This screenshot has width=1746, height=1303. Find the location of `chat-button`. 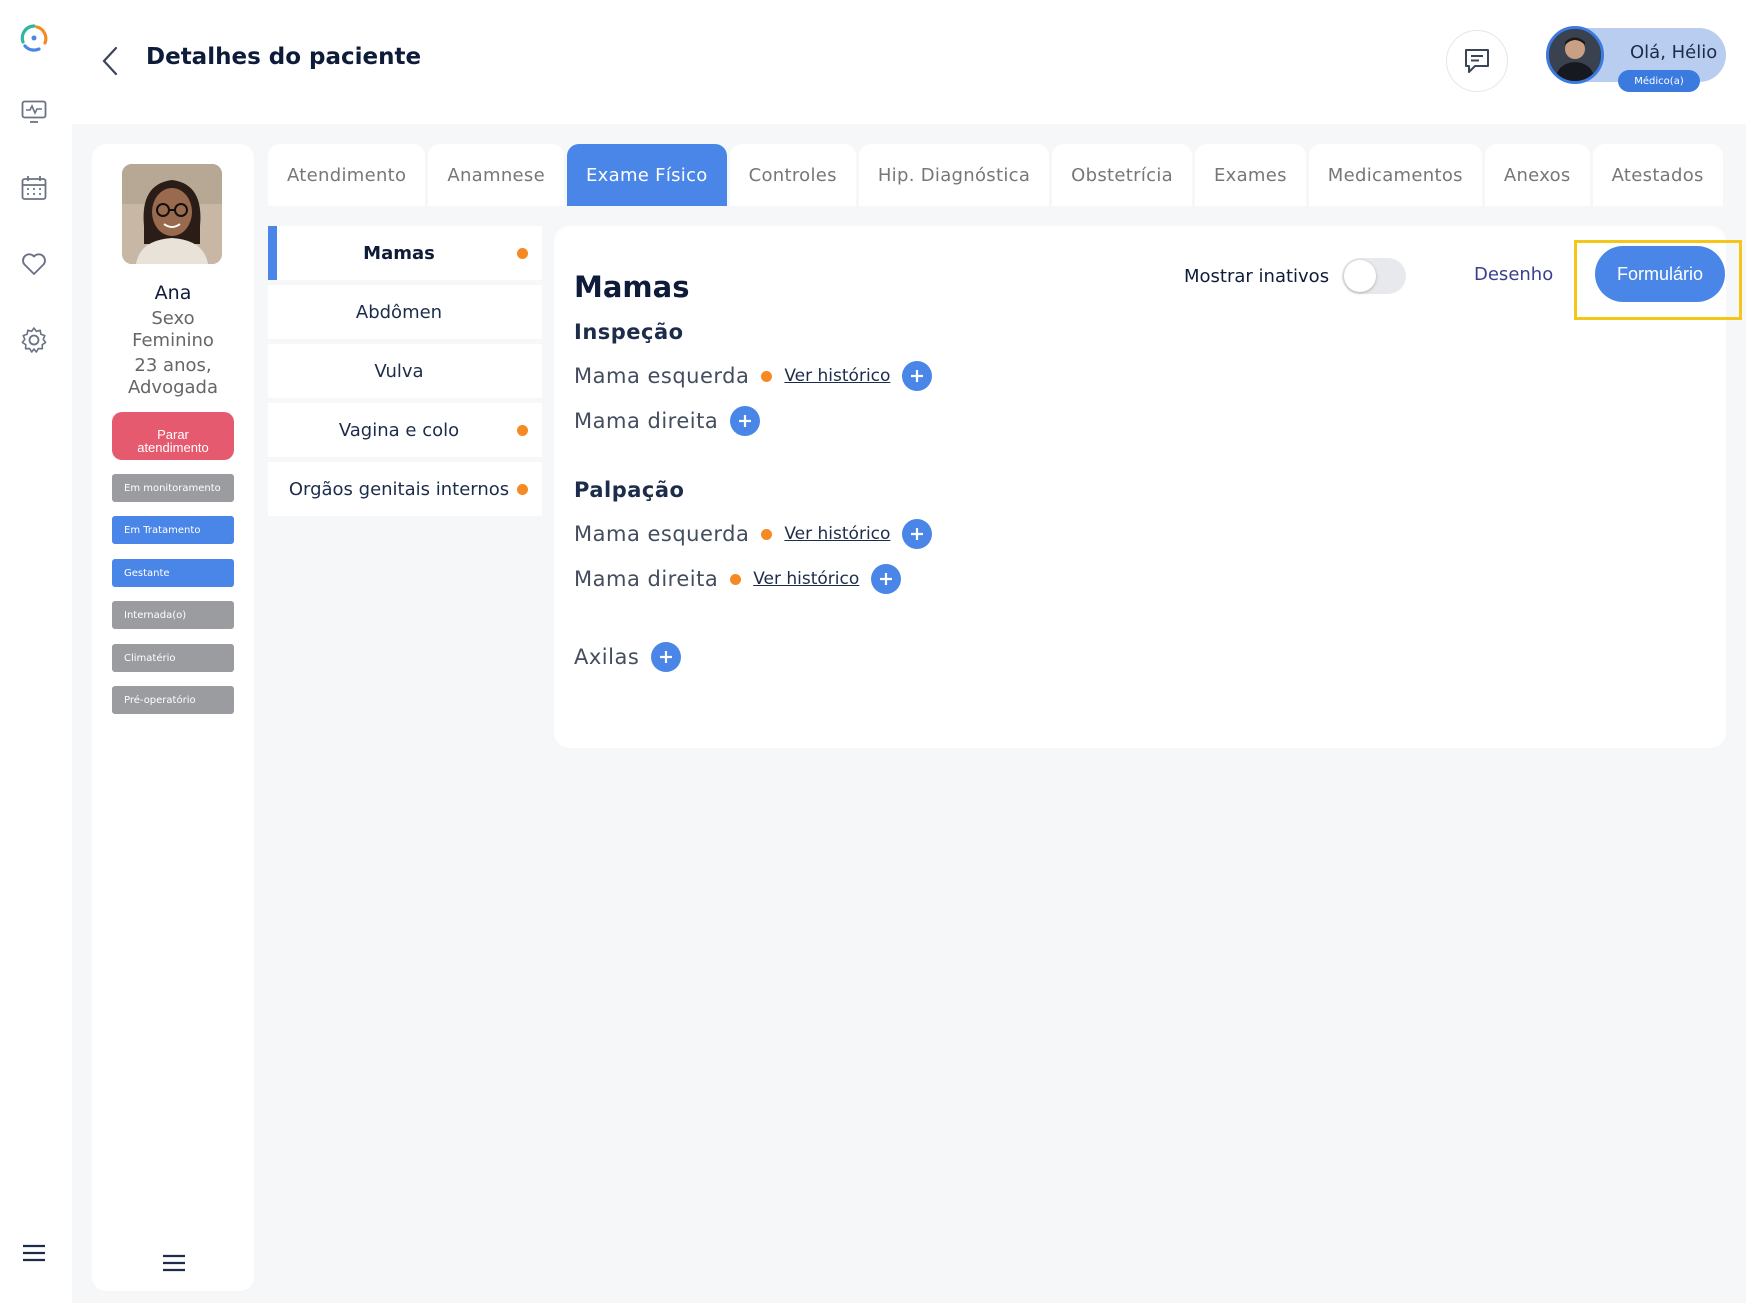

chat-button is located at coordinates (1477, 61).